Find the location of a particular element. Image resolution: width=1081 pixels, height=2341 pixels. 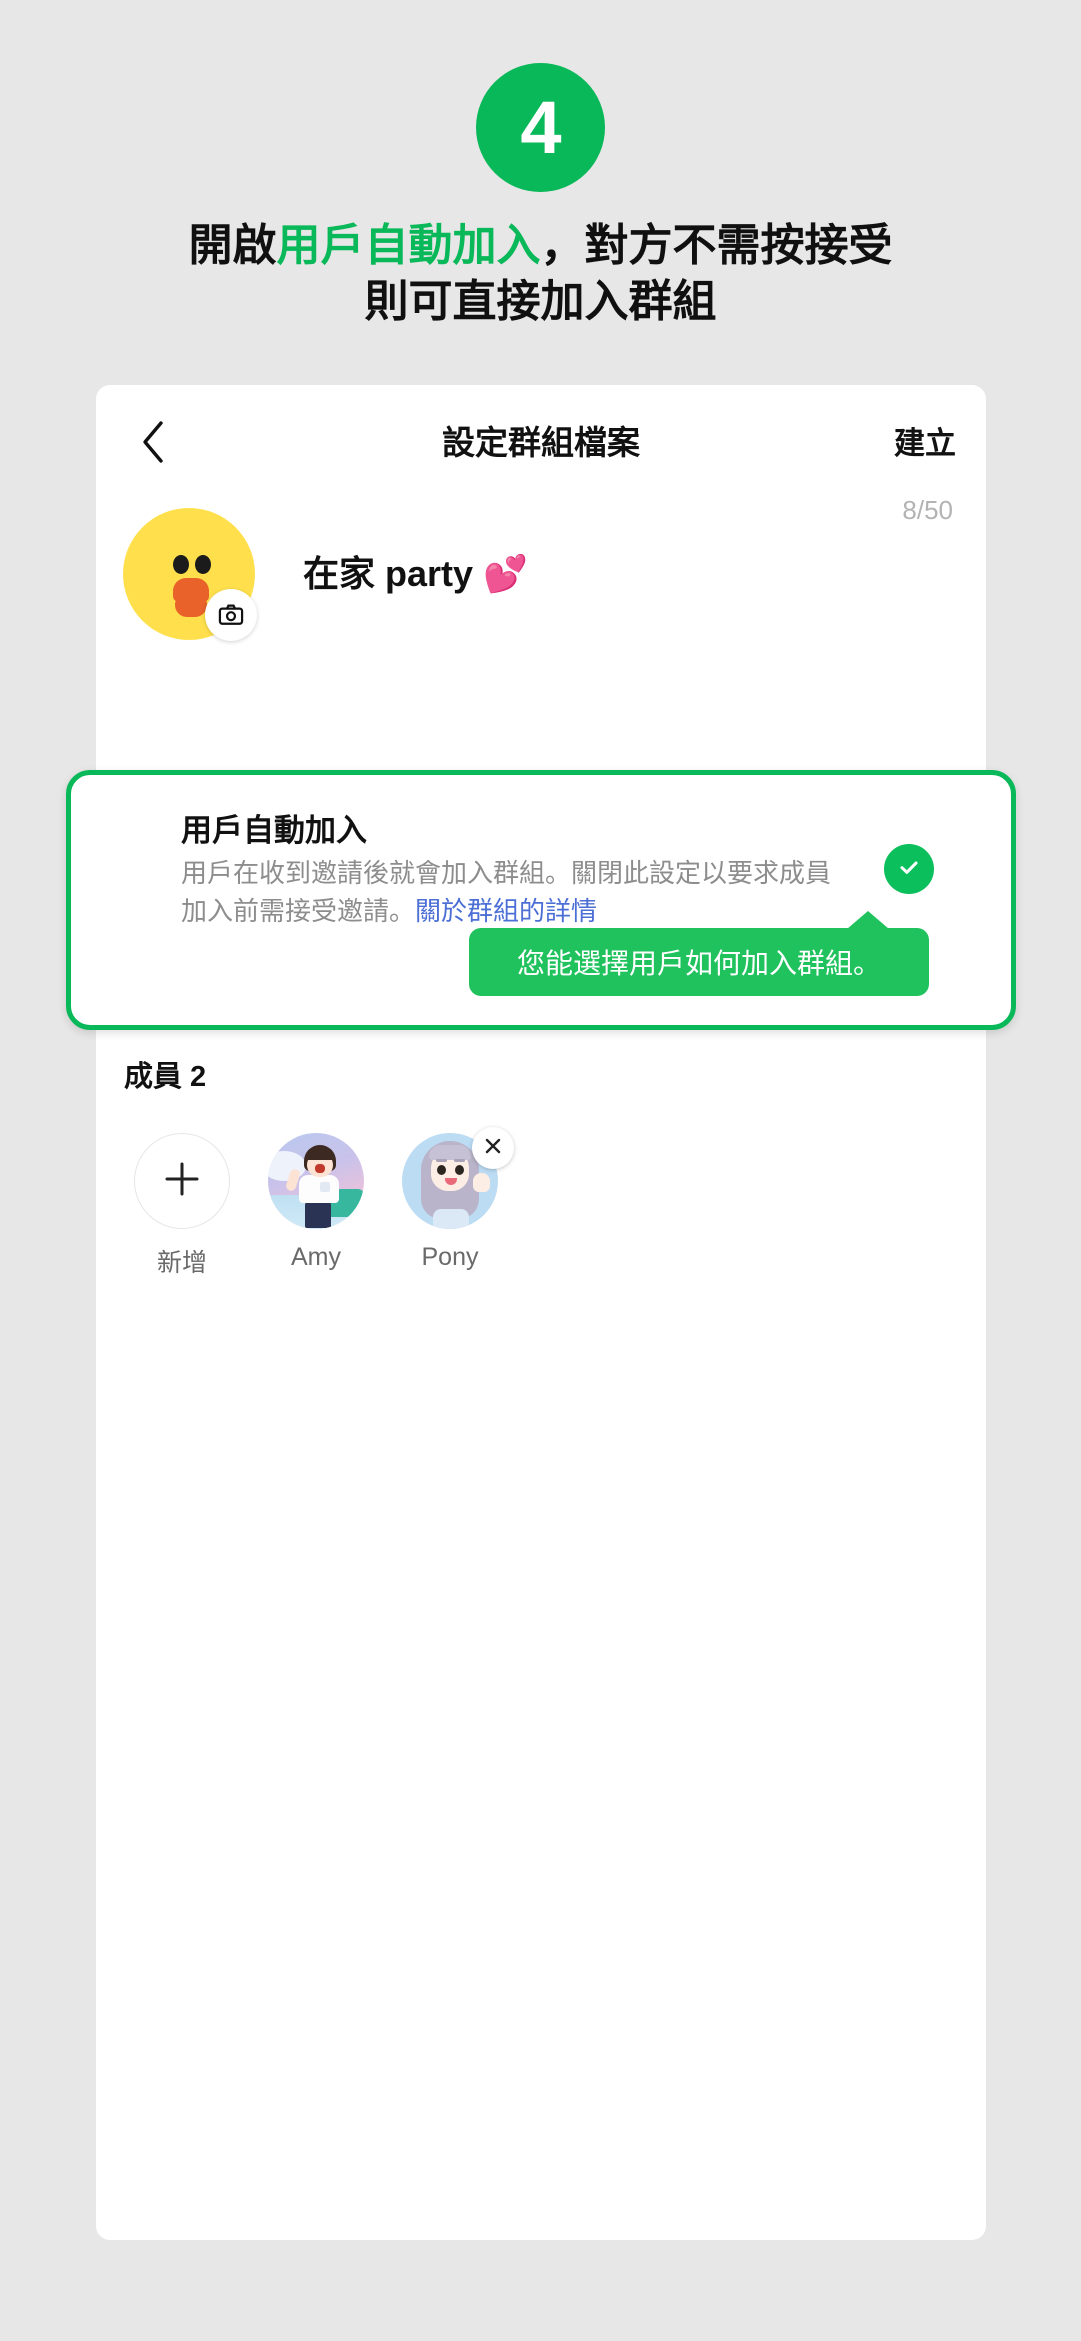

pony-eye-right is located at coordinates (459, 1170).